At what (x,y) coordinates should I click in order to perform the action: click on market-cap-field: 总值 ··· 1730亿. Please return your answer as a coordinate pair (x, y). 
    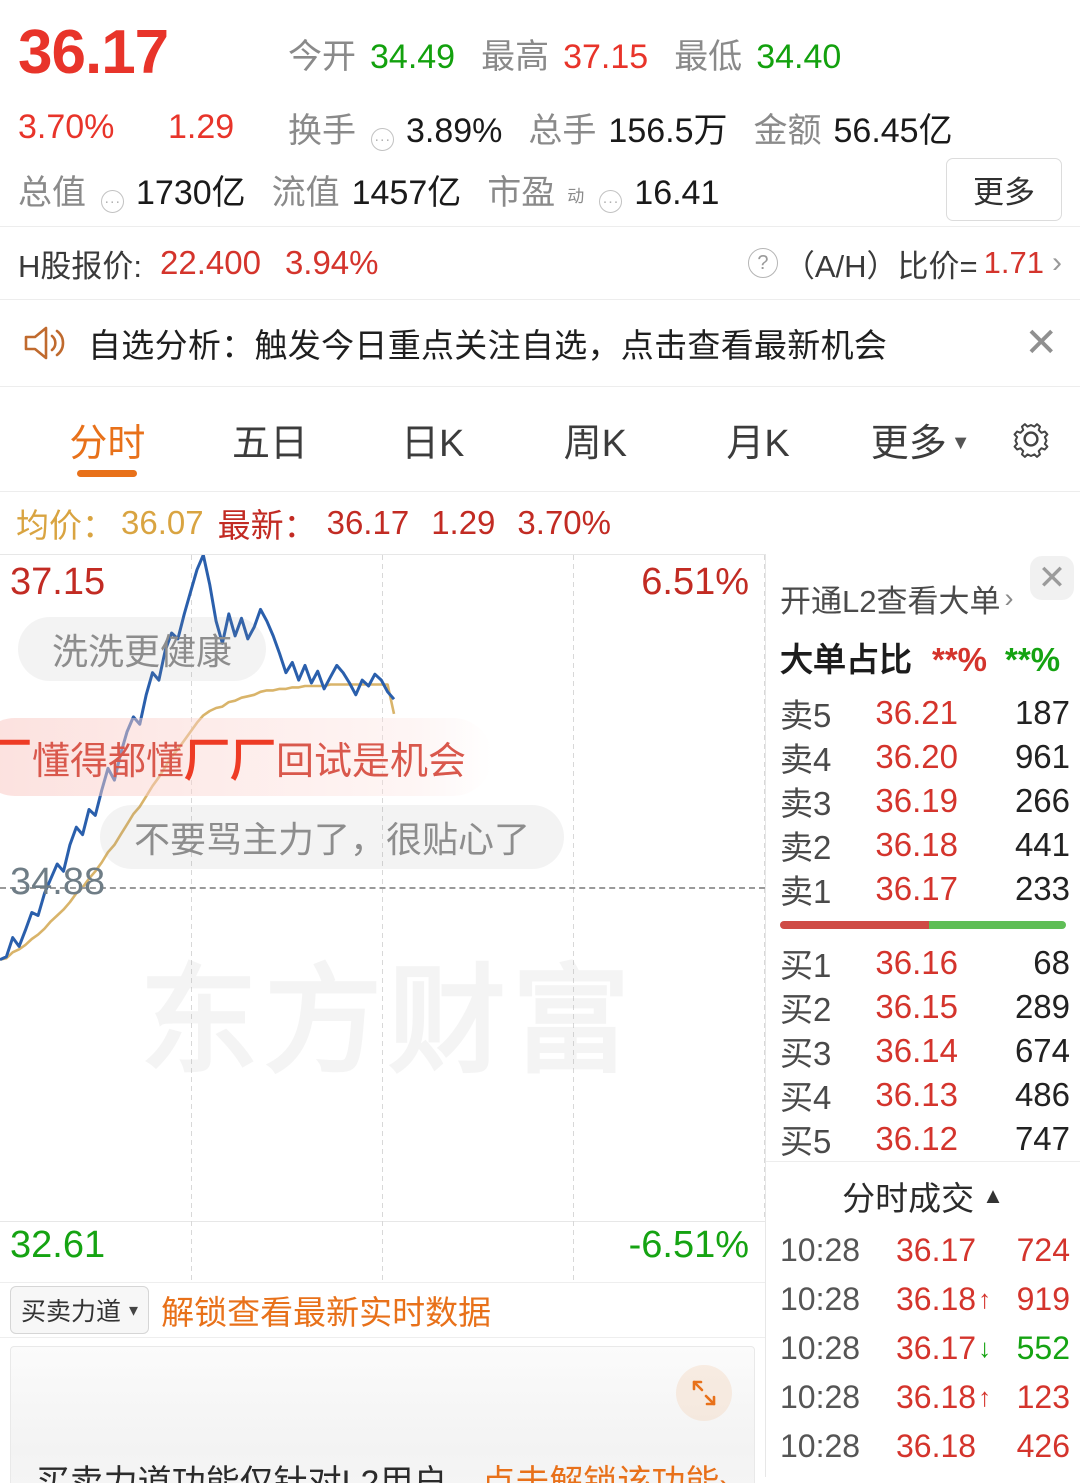
    Looking at the image, I should click on (132, 189).